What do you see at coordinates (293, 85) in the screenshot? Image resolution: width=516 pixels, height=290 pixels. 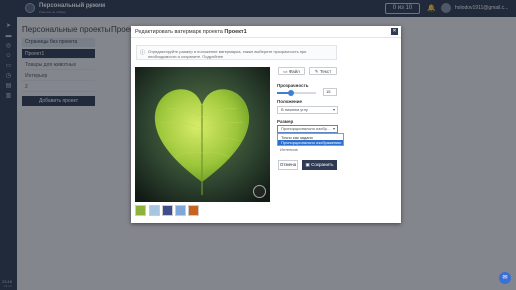 I see `opacity-label: Прозрачность` at bounding box center [293, 85].